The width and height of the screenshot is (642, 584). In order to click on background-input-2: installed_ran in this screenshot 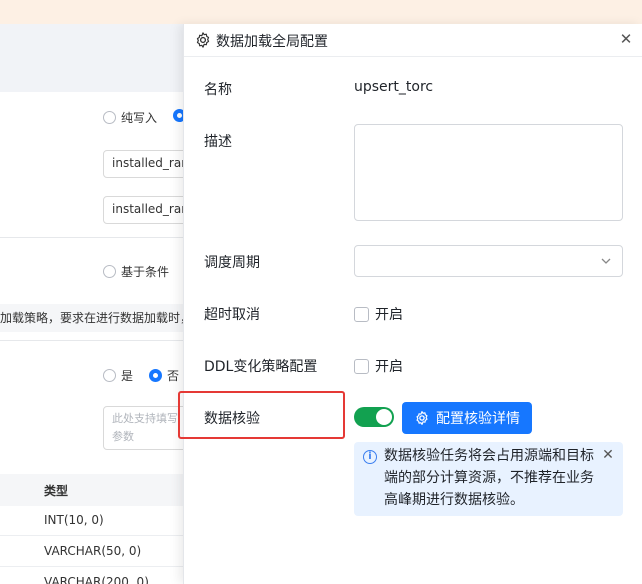, I will do `click(143, 210)`.